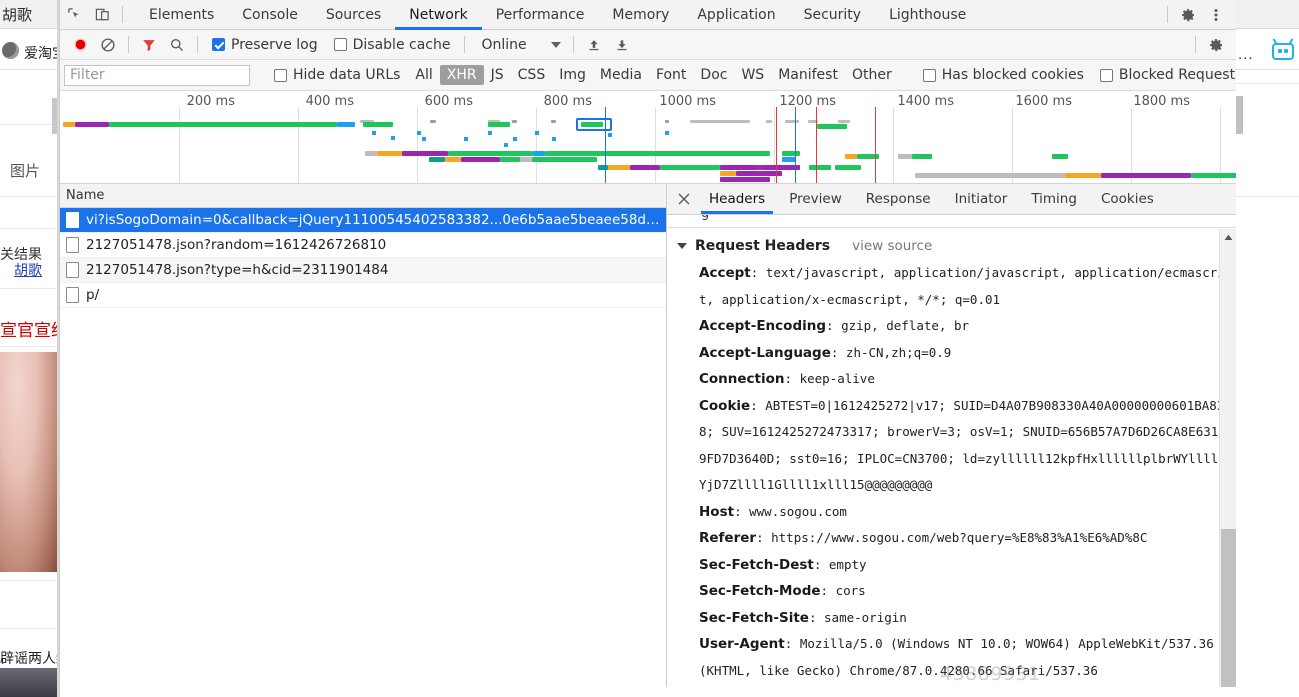  What do you see at coordinates (497, 75) in the screenshot?
I see `filter-type-js: JS` at bounding box center [497, 75].